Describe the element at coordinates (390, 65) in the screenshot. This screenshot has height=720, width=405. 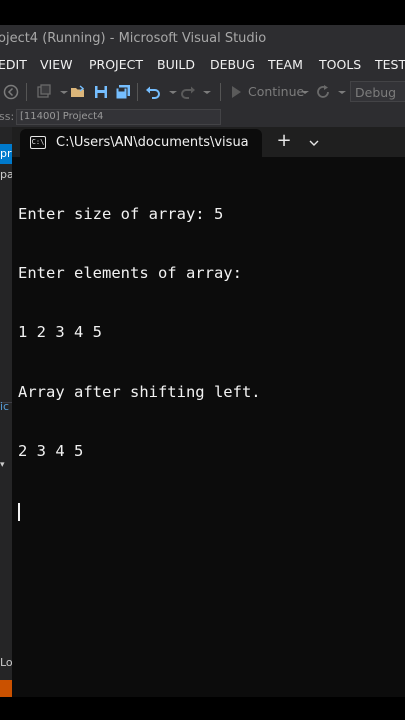
I see `menu-test: TEST` at that location.